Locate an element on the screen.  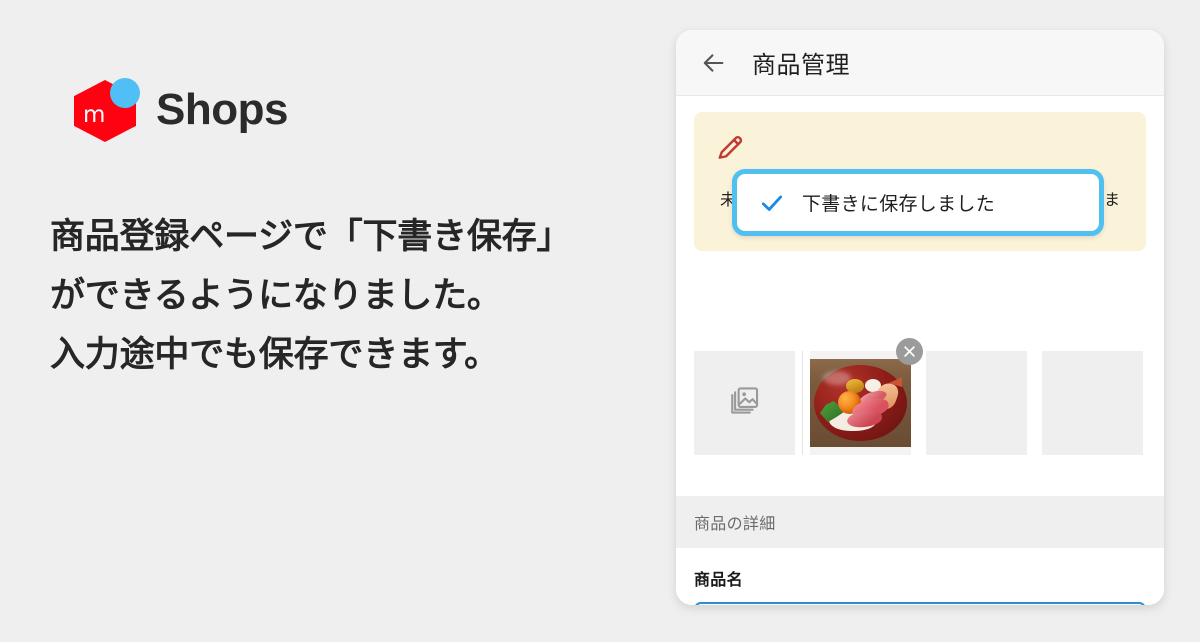
product-name-label: 商品名 is located at coordinates (718, 580).